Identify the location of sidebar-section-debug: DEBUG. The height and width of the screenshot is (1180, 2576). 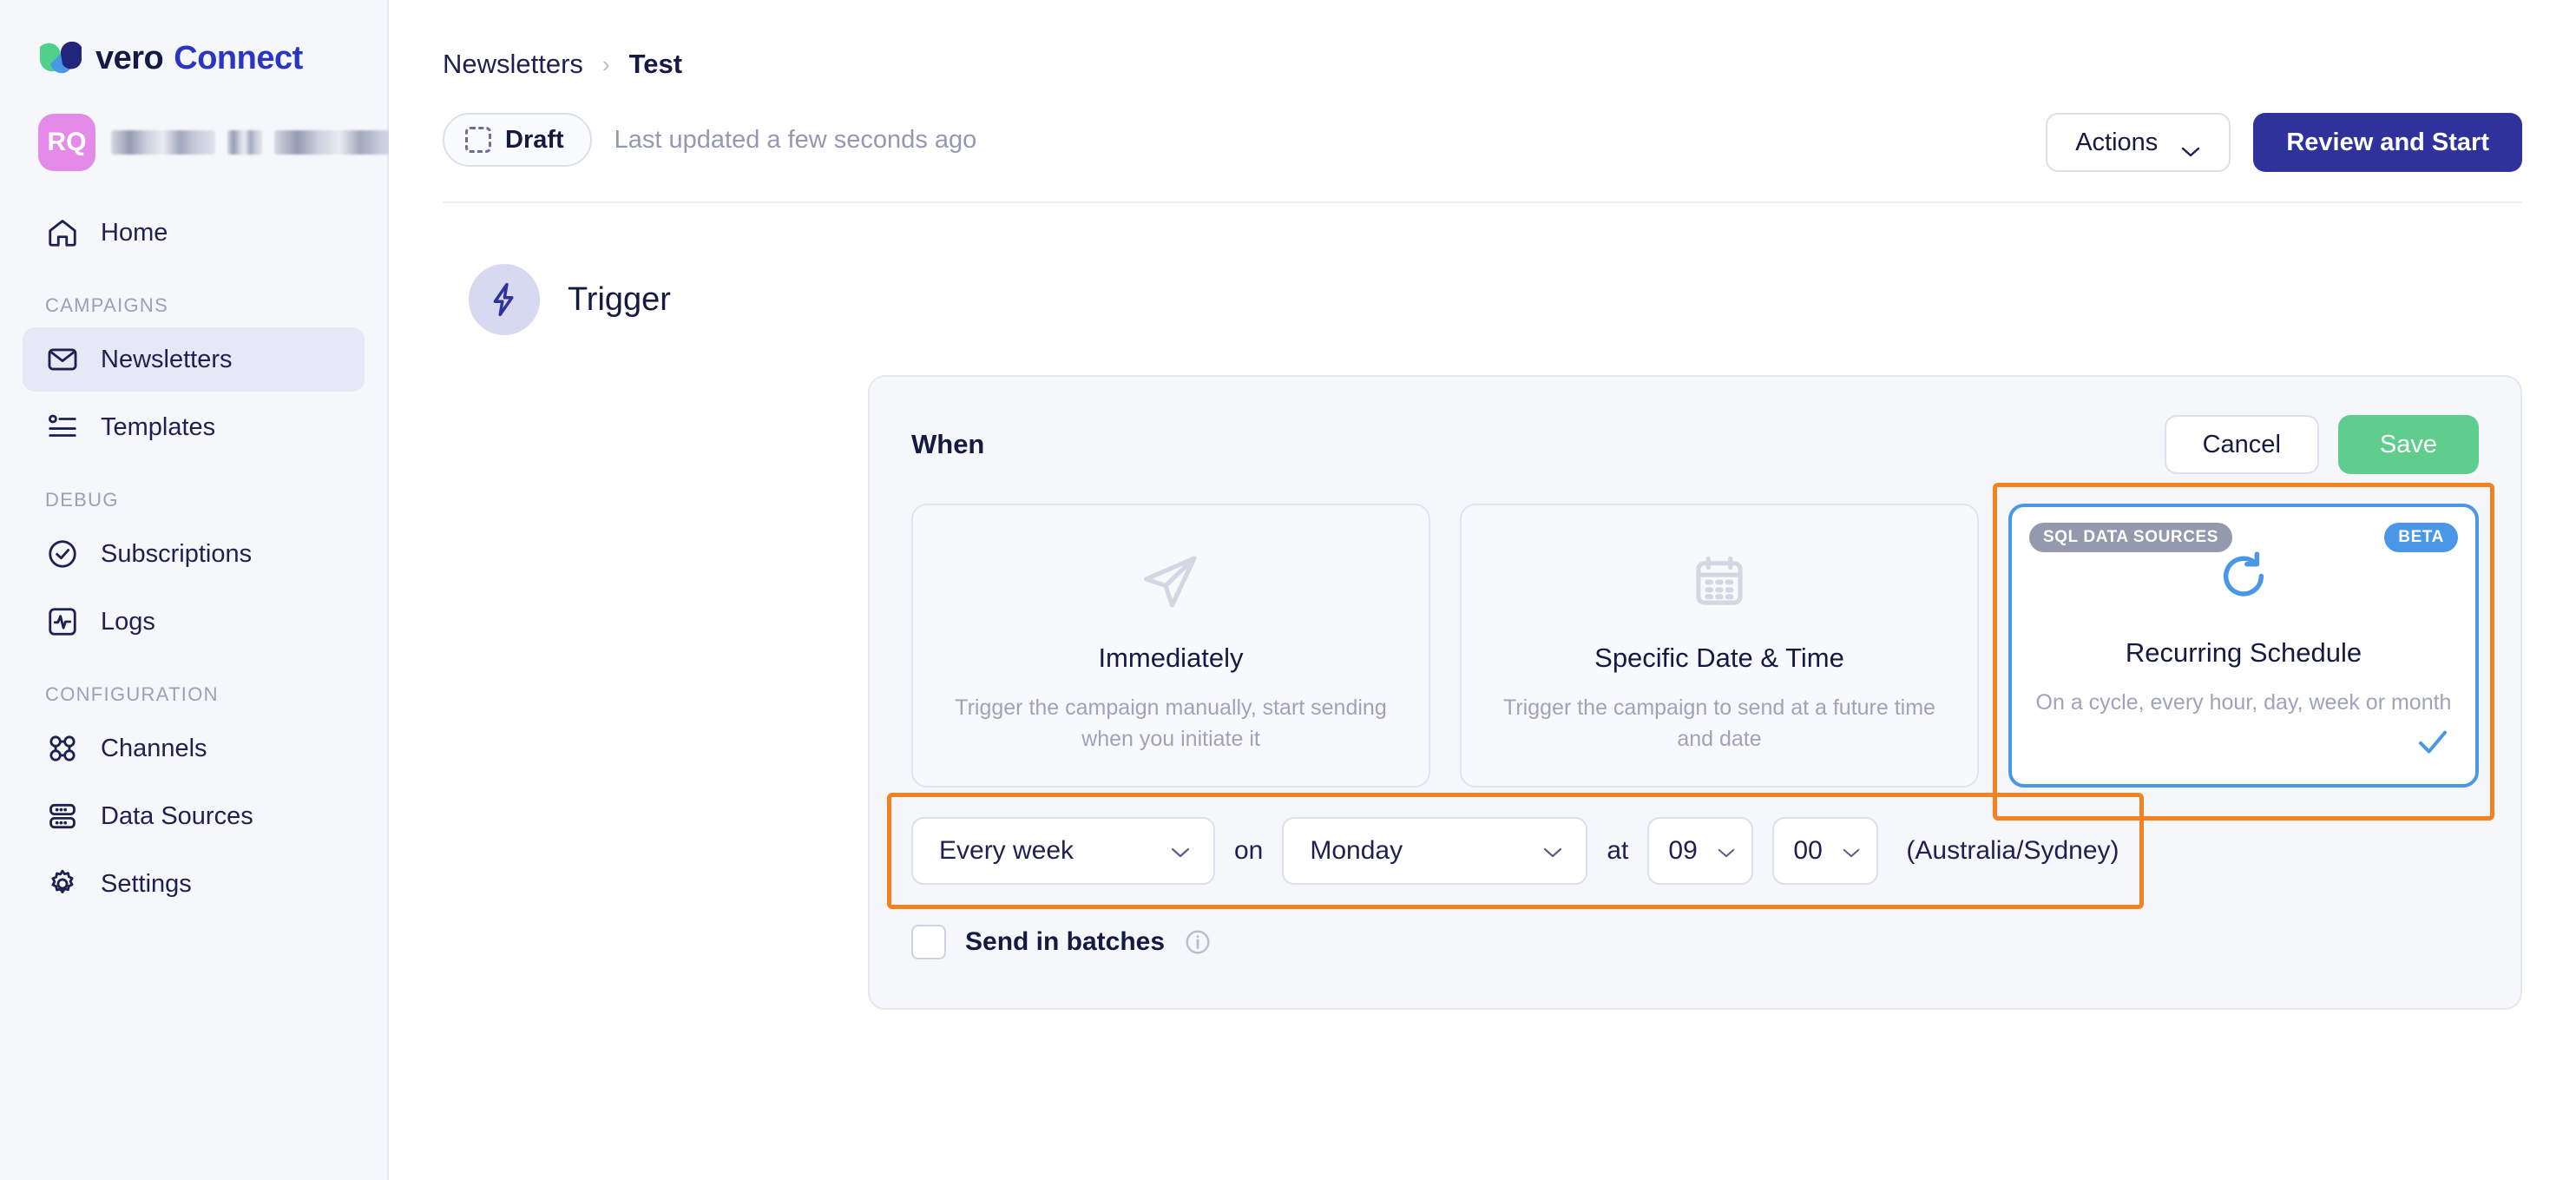
(82, 500).